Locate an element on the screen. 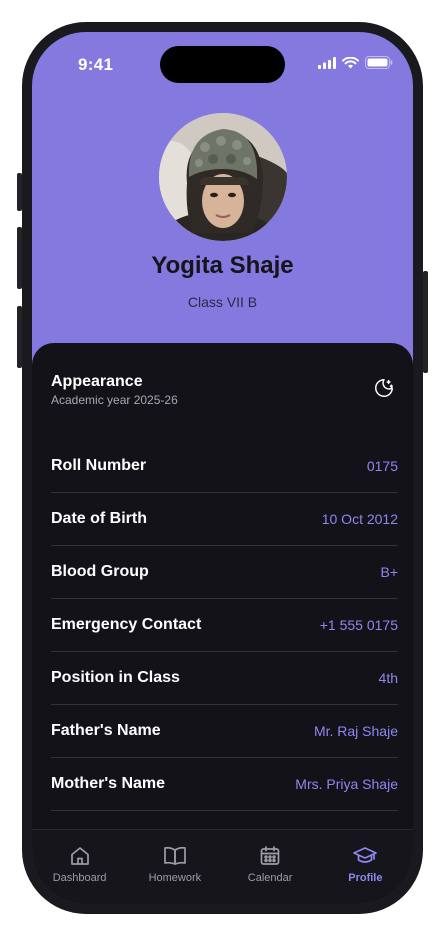 The height and width of the screenshot is (936, 445). tab-label: Dashboard is located at coordinates (79, 878).